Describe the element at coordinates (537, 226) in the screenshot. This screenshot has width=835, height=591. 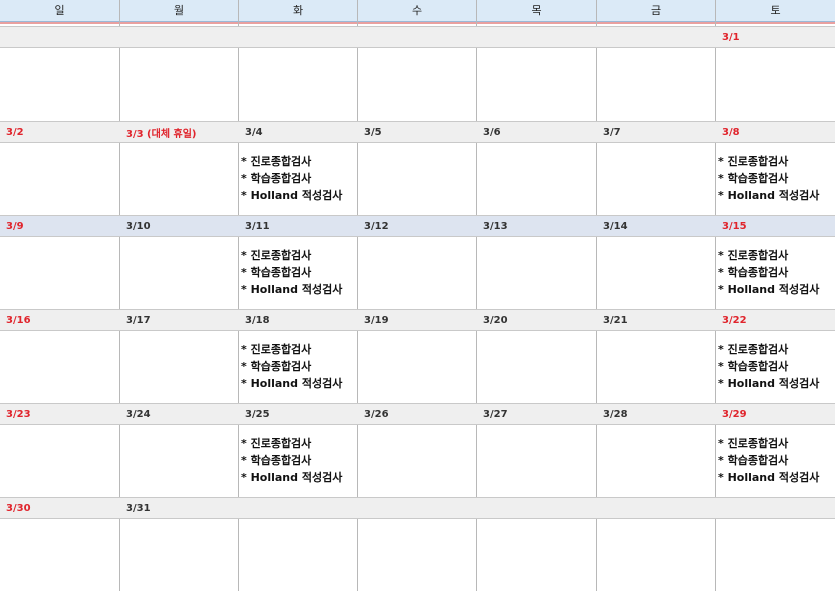
I see `date-cell: 3/13` at that location.